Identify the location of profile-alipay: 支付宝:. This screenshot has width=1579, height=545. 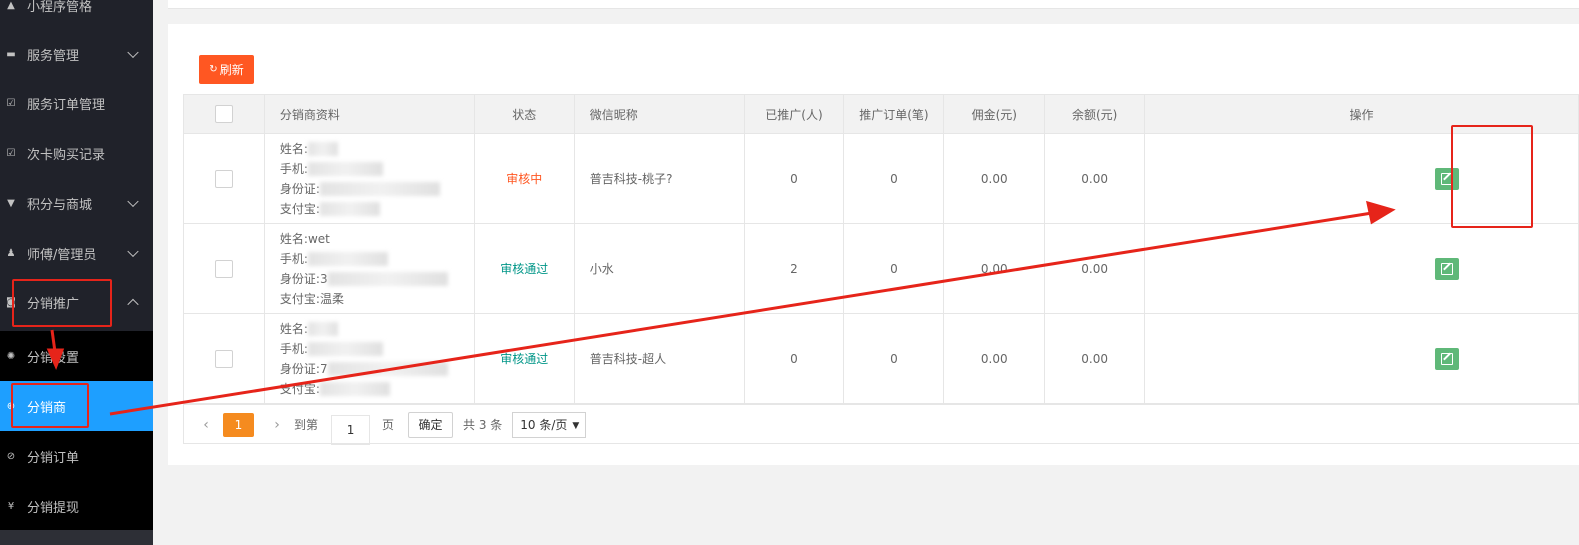
(377, 389).